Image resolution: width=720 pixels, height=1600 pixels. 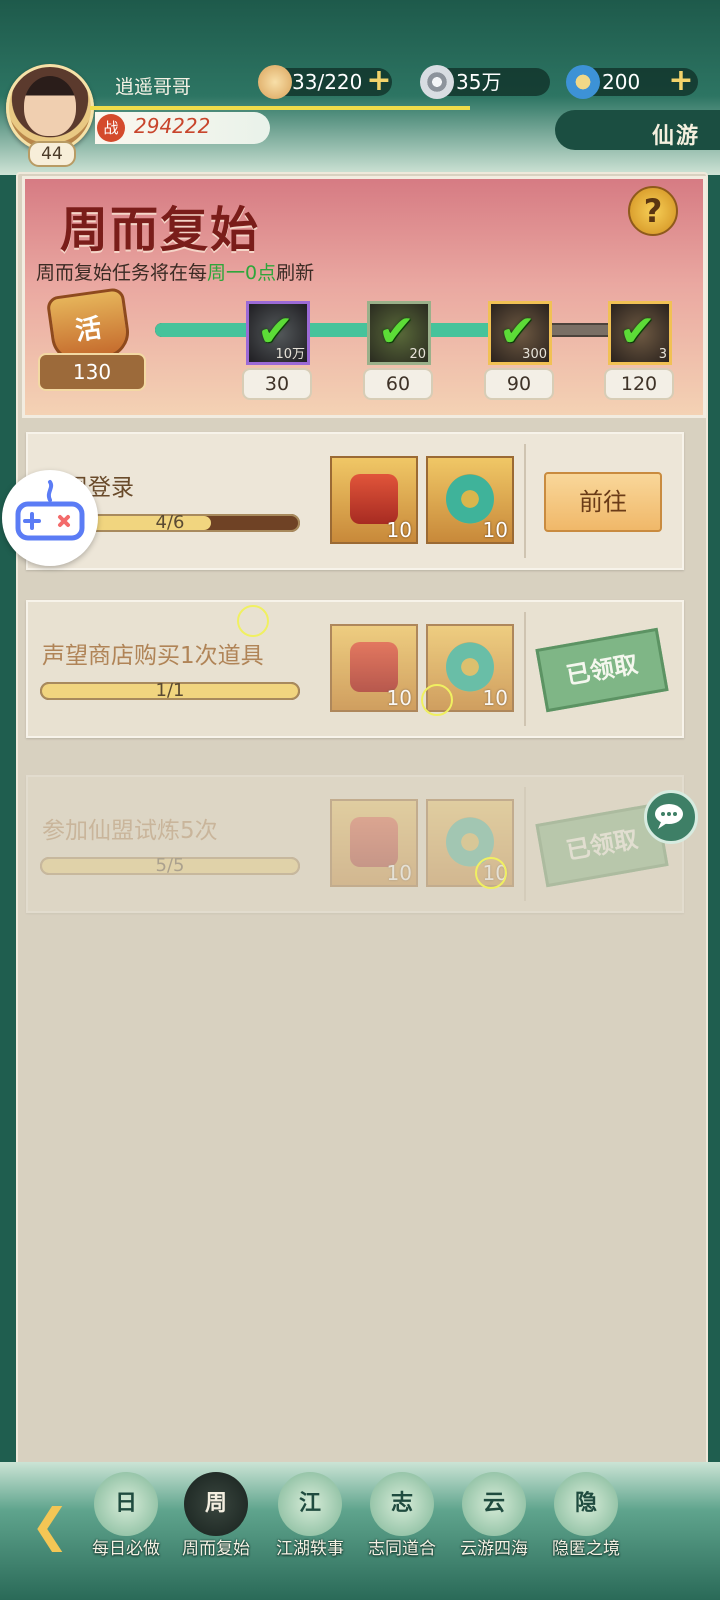 I want to click on resource-stamina-value: 33/220, so click(x=327, y=82).